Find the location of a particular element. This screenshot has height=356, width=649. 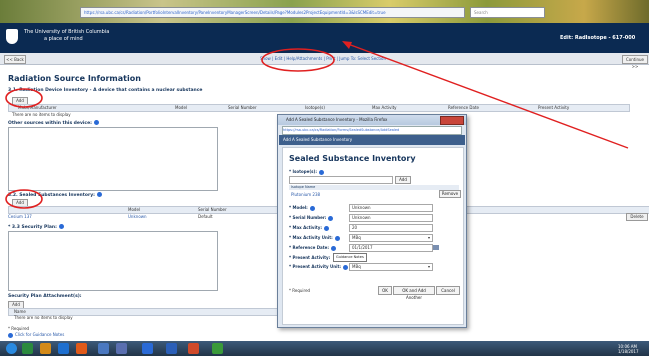

media-icon is located at coordinates (81, 348).